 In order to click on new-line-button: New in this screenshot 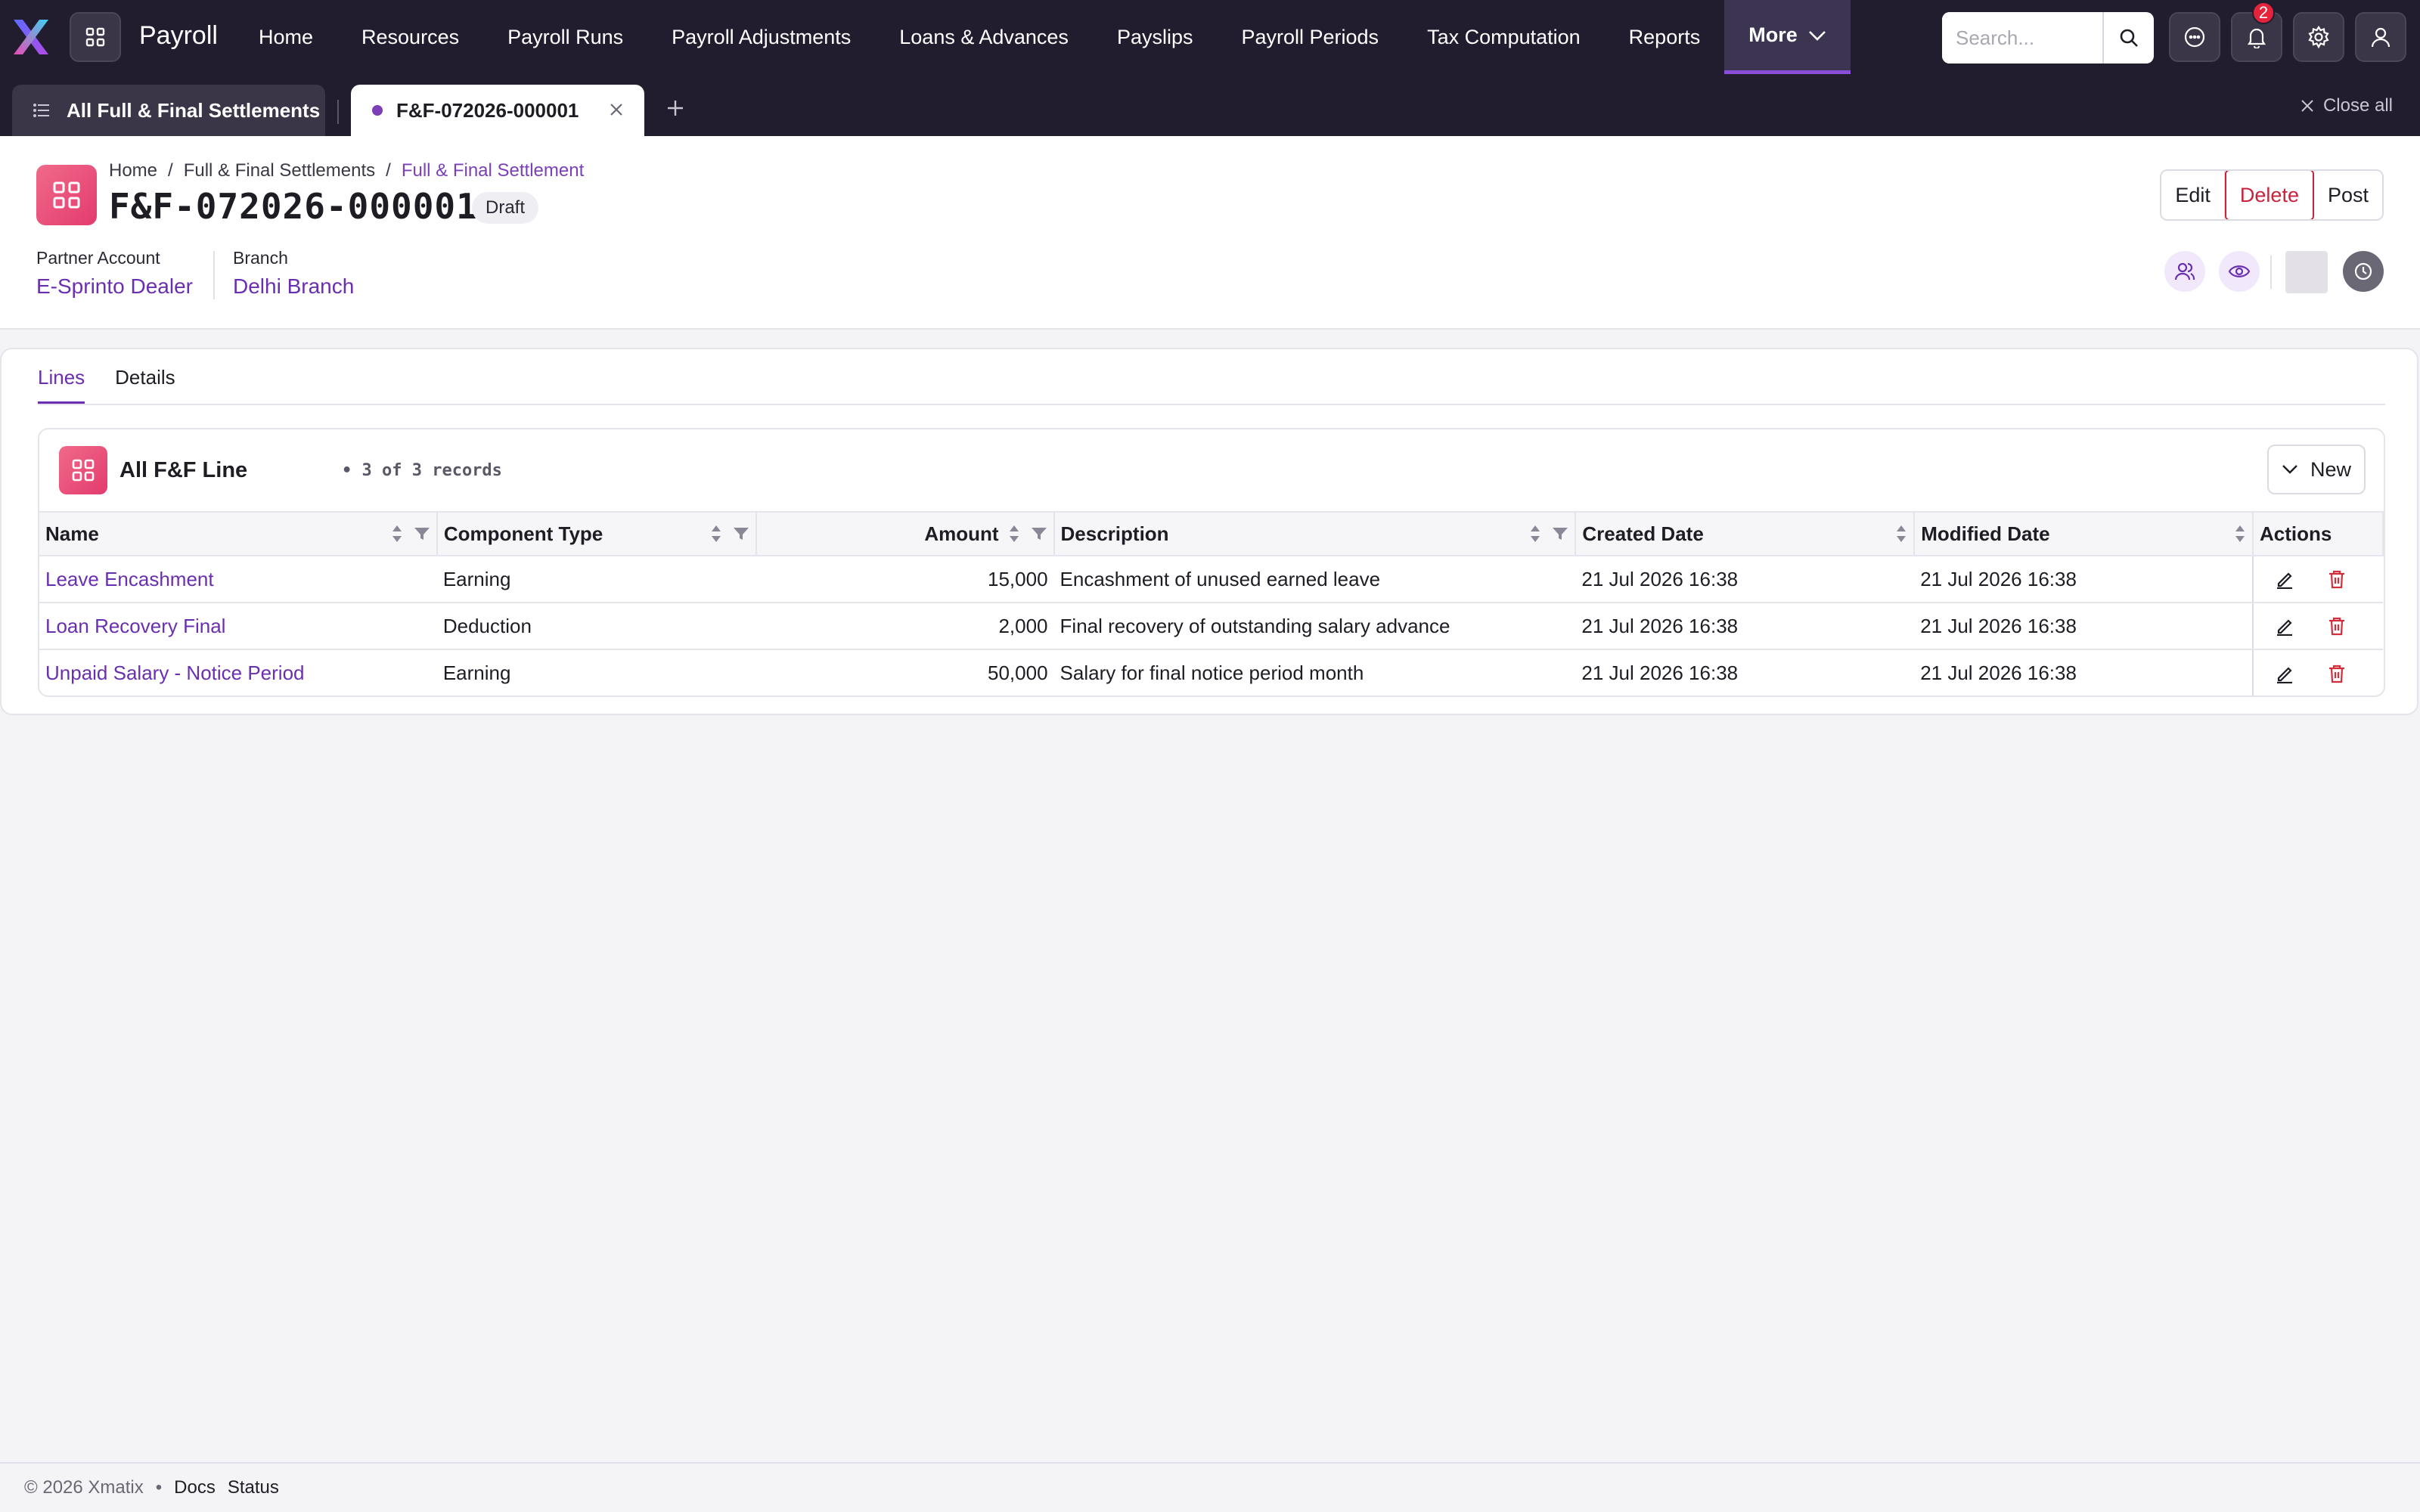, I will do `click(2316, 469)`.